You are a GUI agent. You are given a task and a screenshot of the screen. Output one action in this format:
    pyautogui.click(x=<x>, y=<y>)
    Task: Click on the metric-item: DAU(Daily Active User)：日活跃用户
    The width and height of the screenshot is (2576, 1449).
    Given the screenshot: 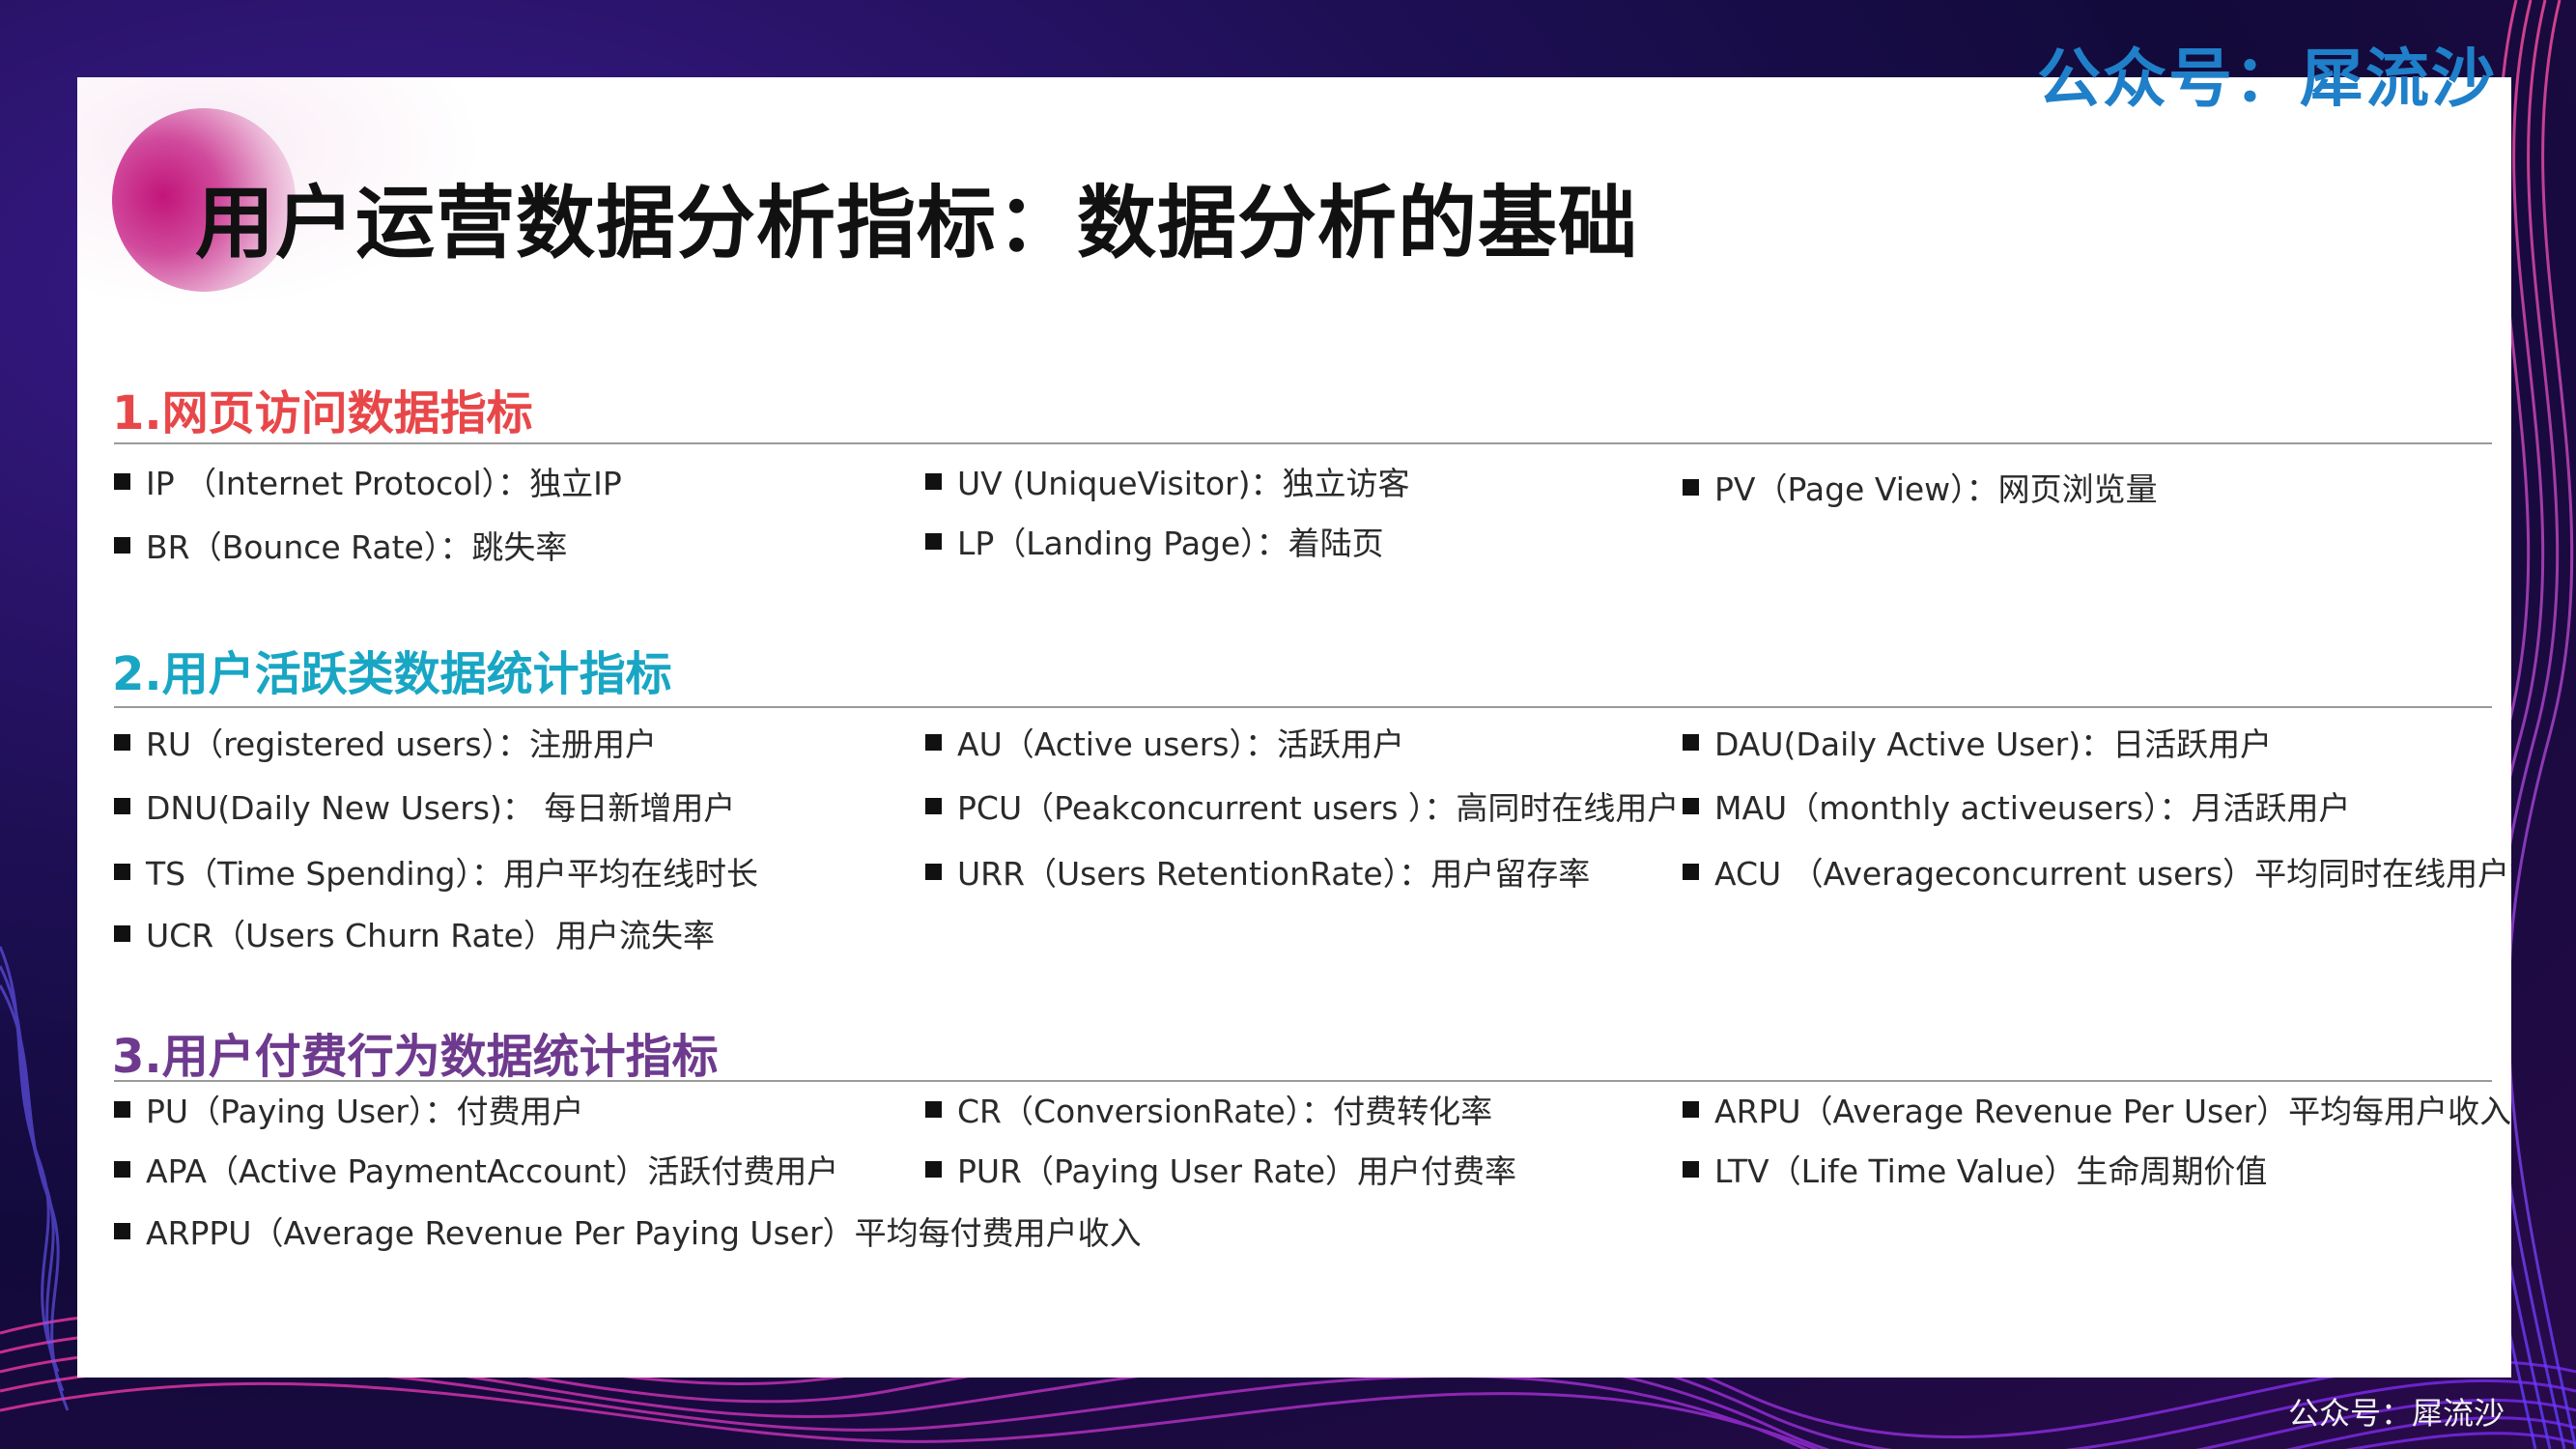 What is the action you would take?
    pyautogui.click(x=1977, y=742)
    